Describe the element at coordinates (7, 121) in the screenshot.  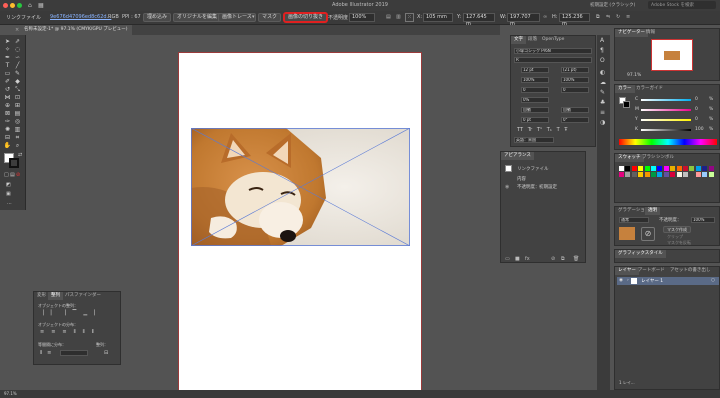
I see `eyedropper-tool-icon: ✑` at that location.